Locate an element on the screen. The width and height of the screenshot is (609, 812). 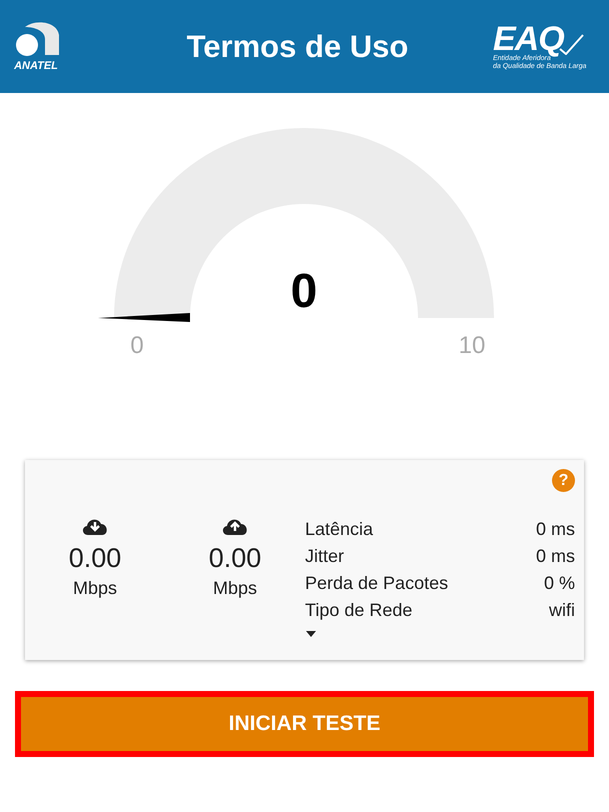
caret-icon is located at coordinates (311, 634).